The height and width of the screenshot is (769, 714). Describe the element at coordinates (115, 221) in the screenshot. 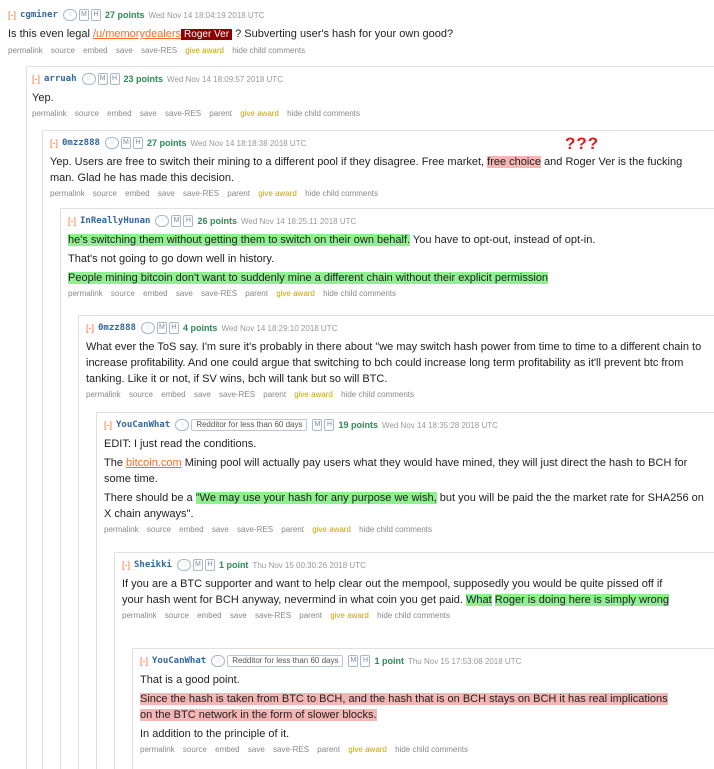

I see `author-link: InReallyHunan` at that location.